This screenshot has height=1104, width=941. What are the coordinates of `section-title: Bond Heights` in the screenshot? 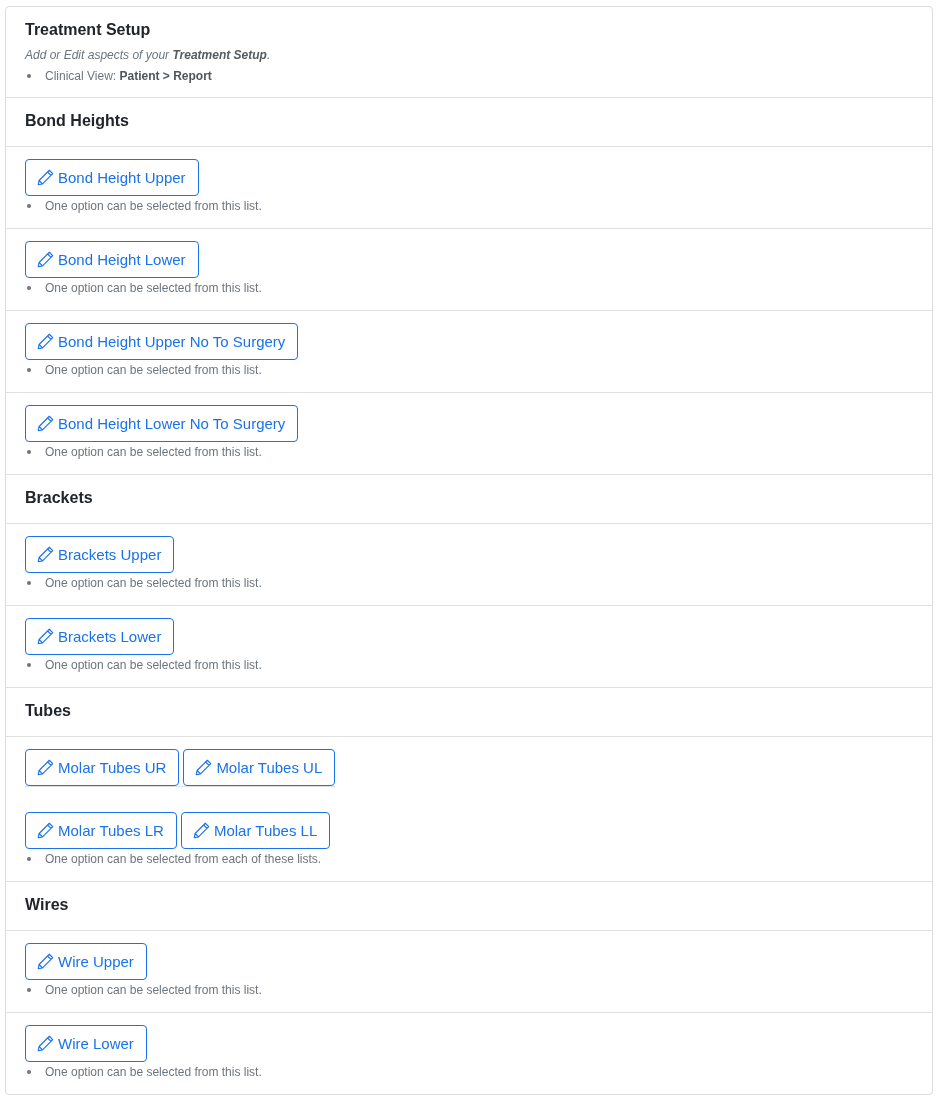 It's located at (469, 121).